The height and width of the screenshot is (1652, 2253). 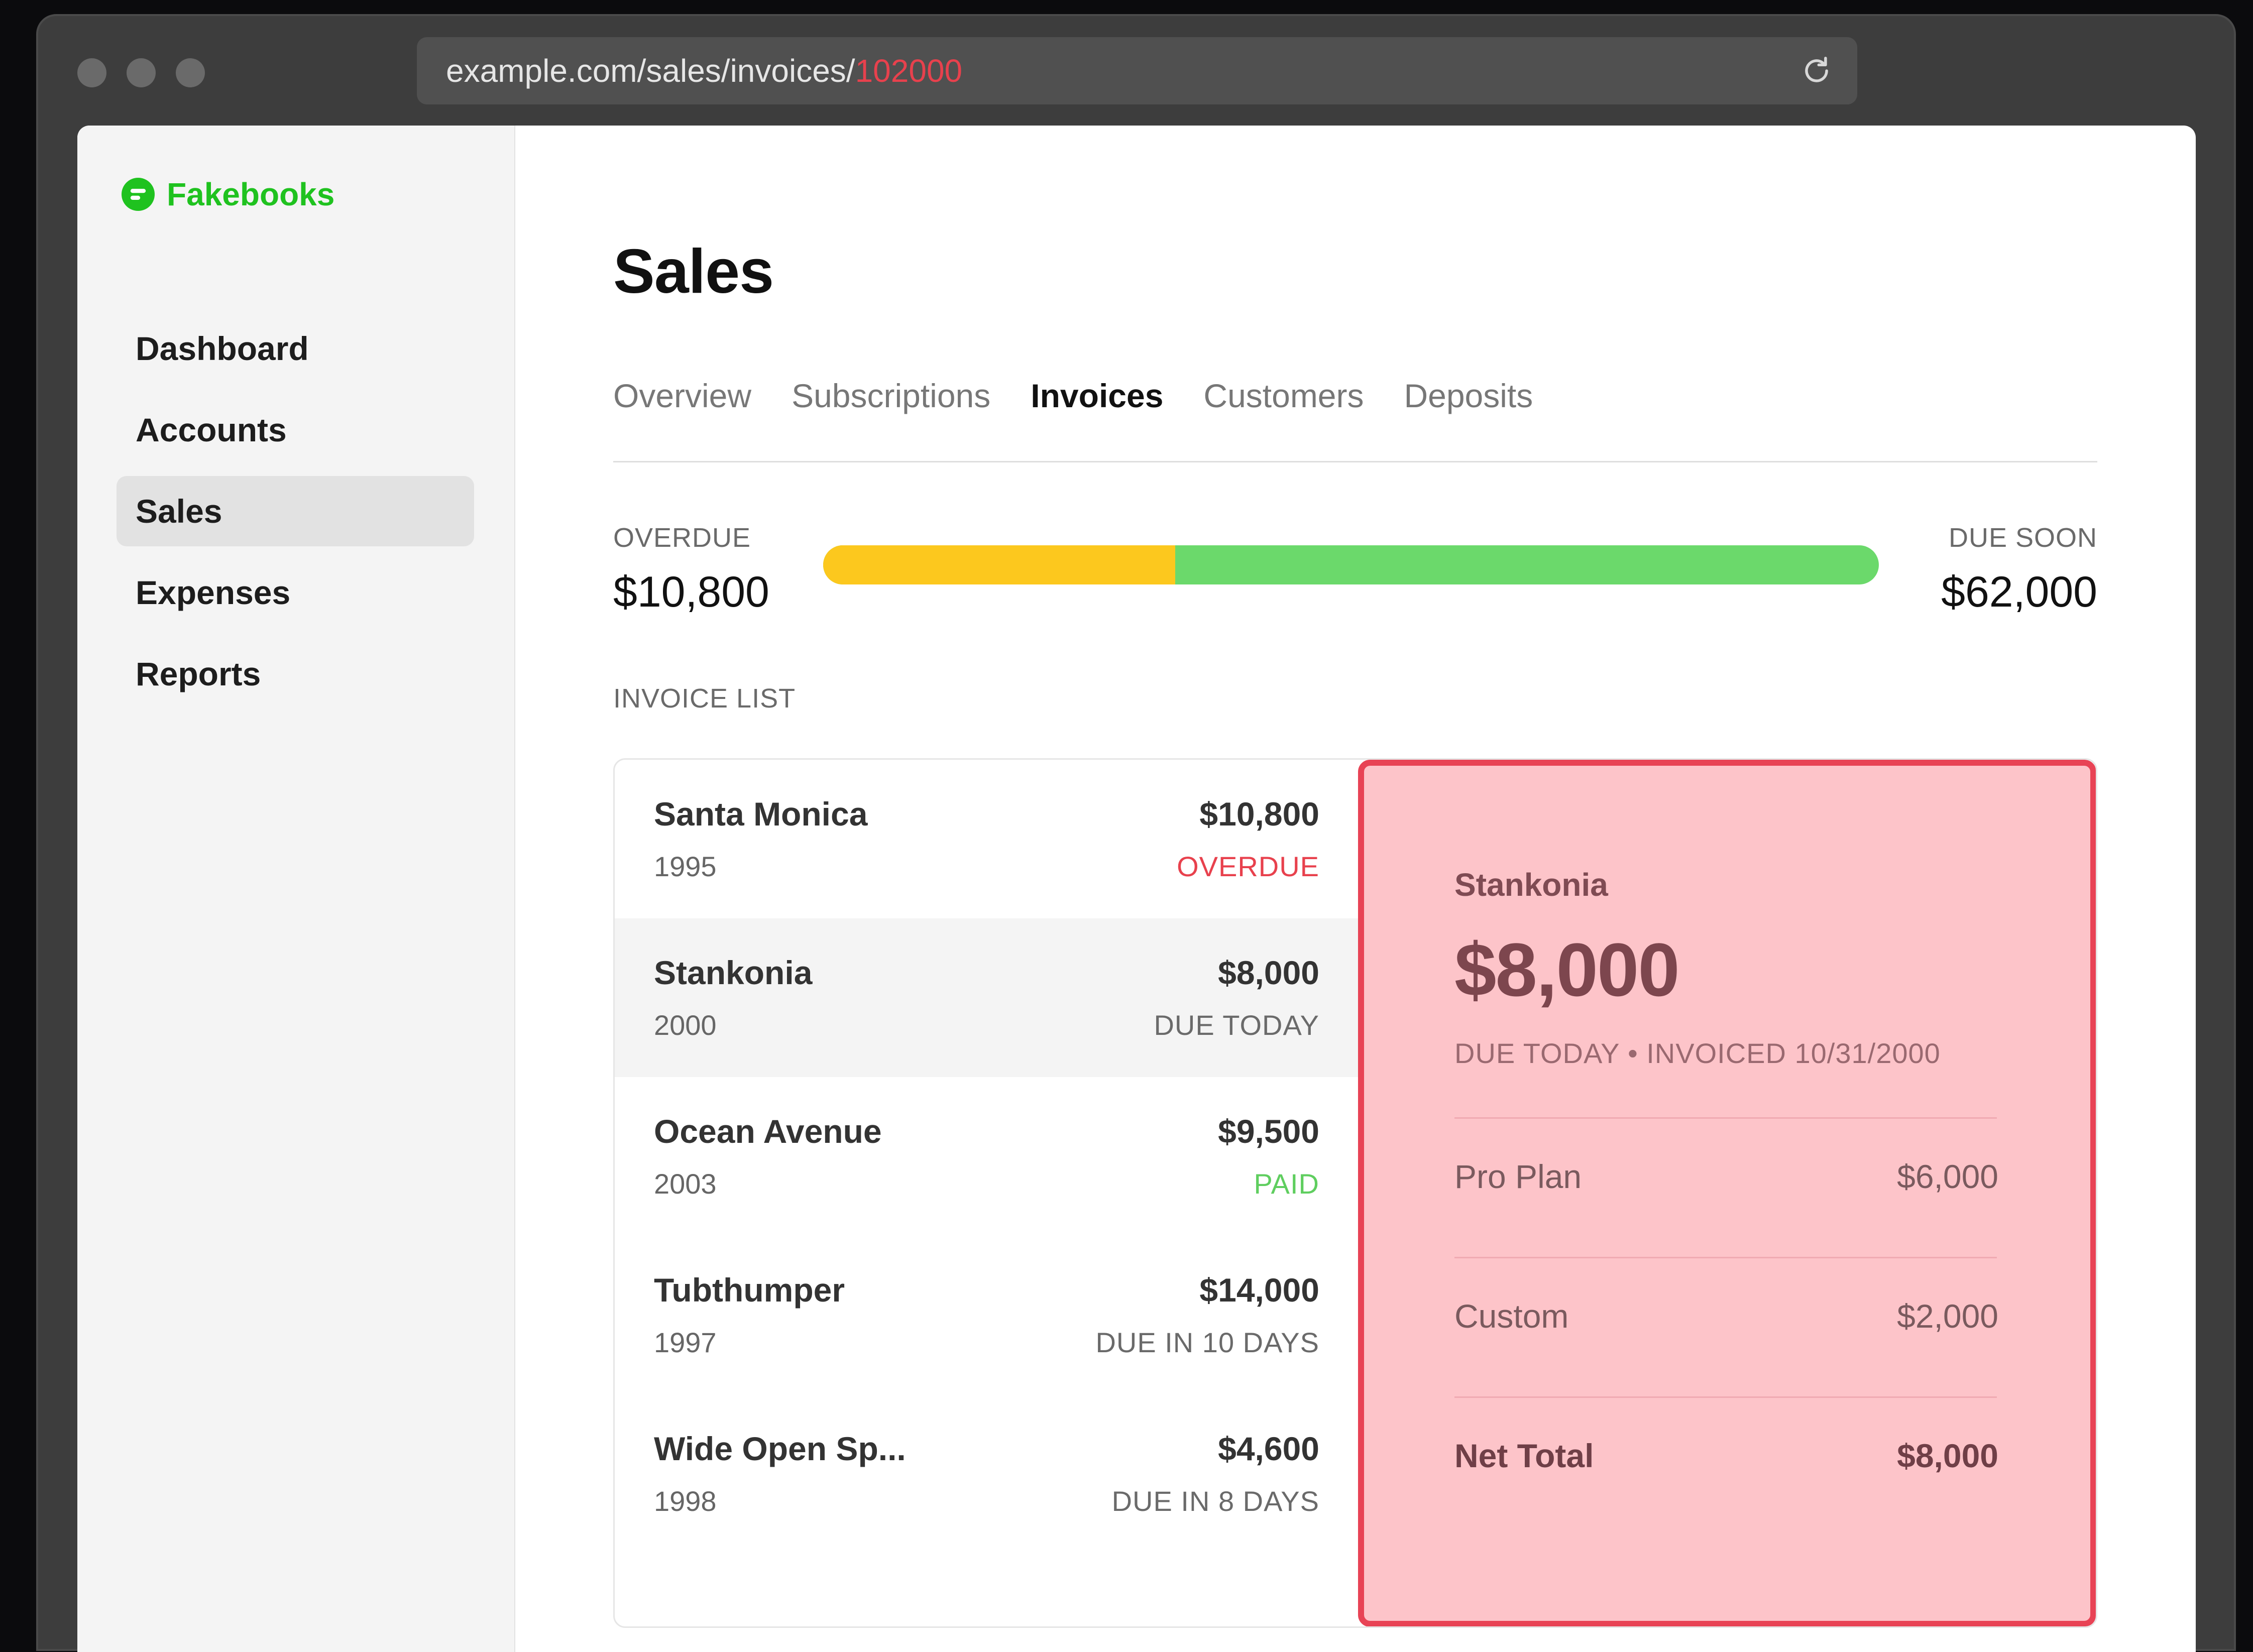 What do you see at coordinates (1259, 1290) in the screenshot?
I see `invoice-amount: $14,000` at bounding box center [1259, 1290].